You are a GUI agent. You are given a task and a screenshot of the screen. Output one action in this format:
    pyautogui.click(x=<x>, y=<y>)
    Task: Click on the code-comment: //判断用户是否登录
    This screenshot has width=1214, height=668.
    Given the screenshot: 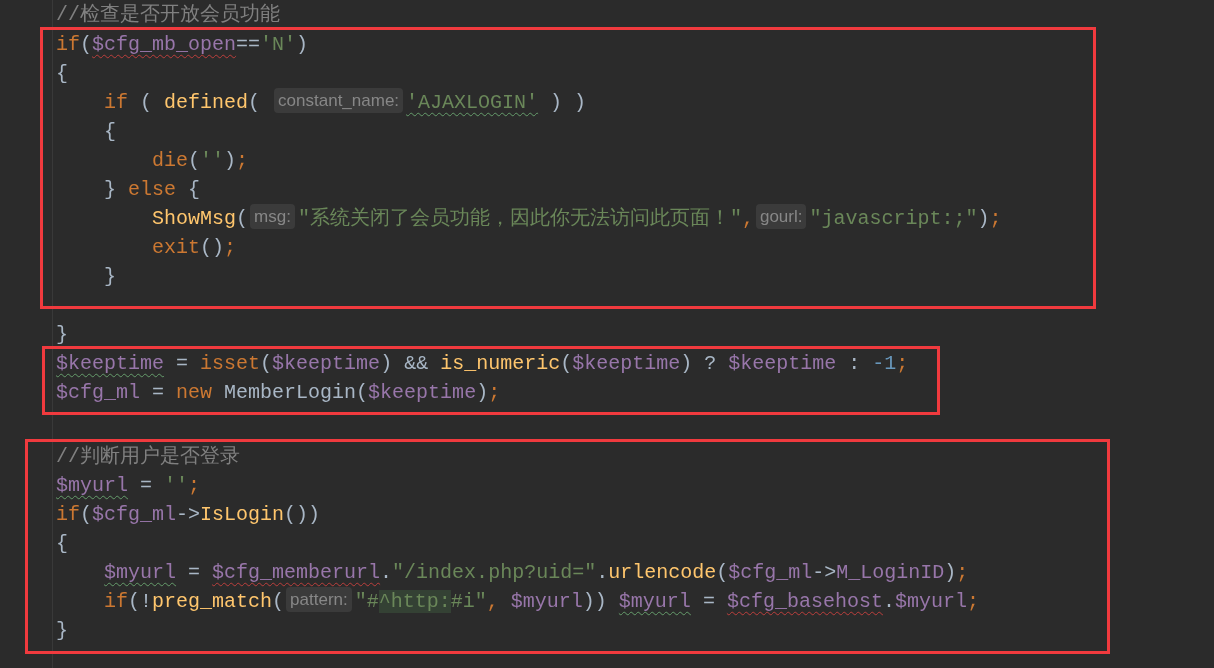 What is the action you would take?
    pyautogui.click(x=148, y=456)
    